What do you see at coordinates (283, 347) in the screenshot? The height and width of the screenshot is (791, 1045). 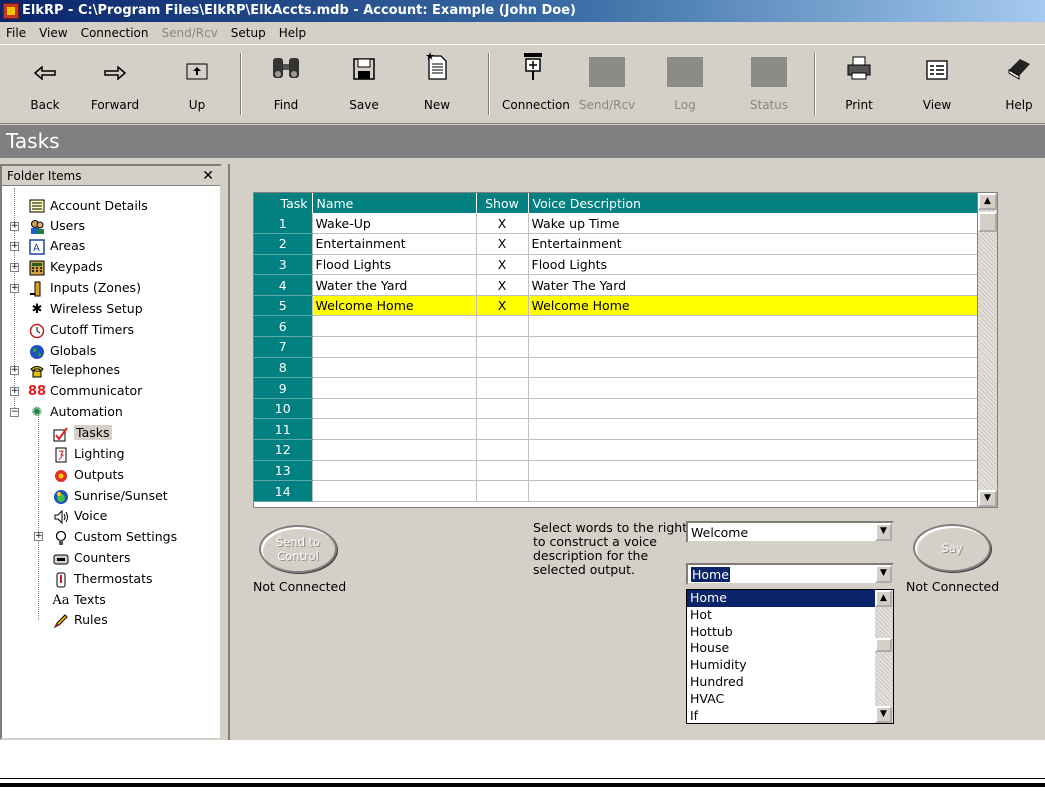 I see `cell-task: 7` at bounding box center [283, 347].